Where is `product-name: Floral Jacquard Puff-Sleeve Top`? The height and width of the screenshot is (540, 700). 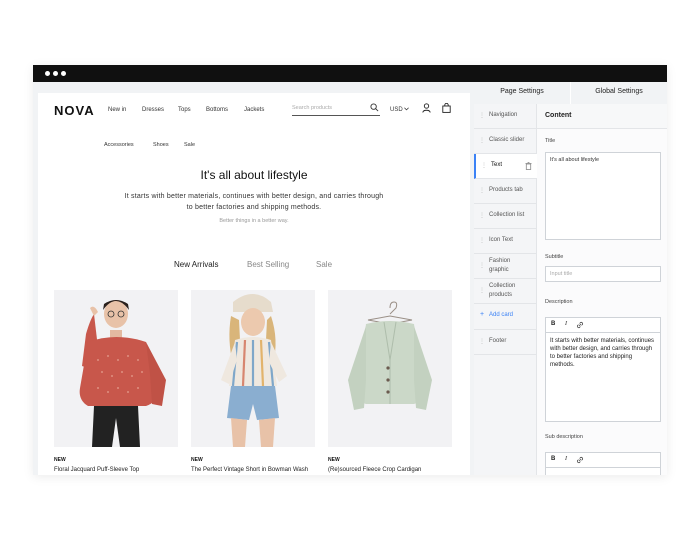 product-name: Floral Jacquard Puff-Sleeve Top is located at coordinates (96, 470).